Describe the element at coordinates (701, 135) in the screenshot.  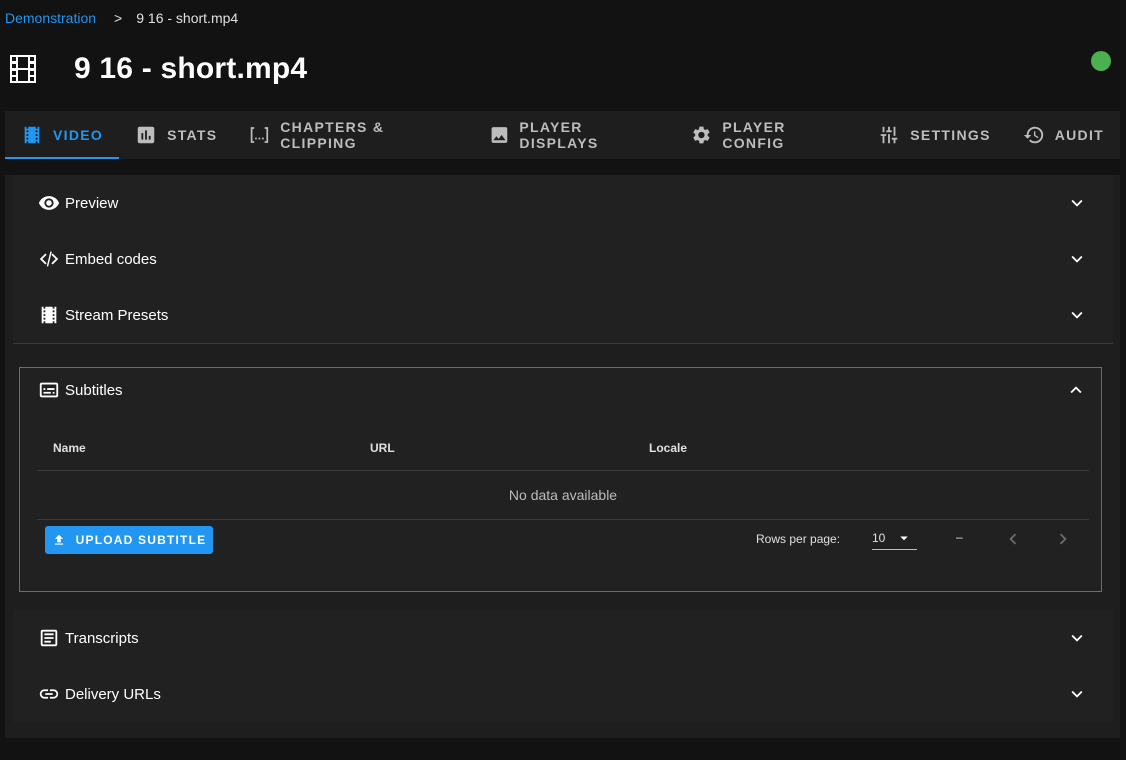
I see `gear-icon` at that location.